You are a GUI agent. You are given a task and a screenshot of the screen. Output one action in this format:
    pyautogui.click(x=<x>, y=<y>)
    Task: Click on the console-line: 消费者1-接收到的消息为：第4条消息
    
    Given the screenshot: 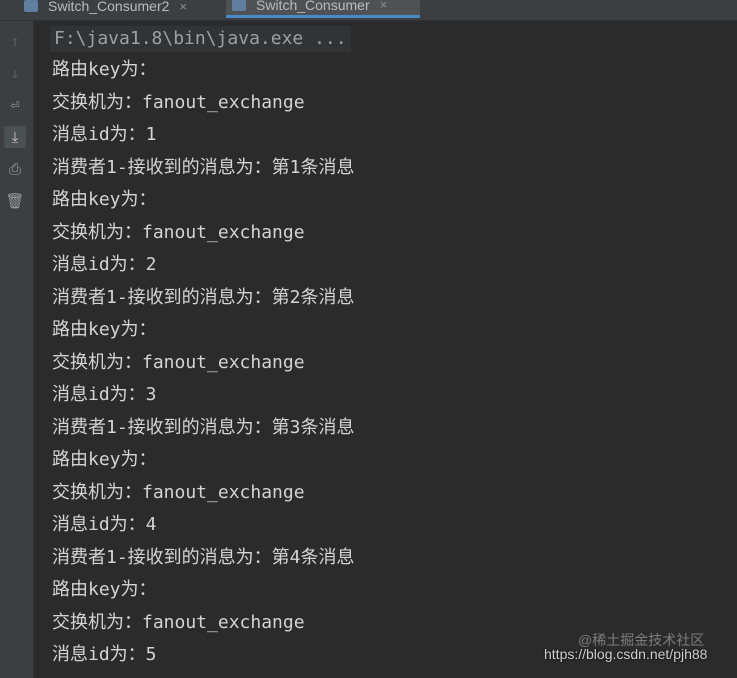 What is the action you would take?
    pyautogui.click(x=203, y=557)
    